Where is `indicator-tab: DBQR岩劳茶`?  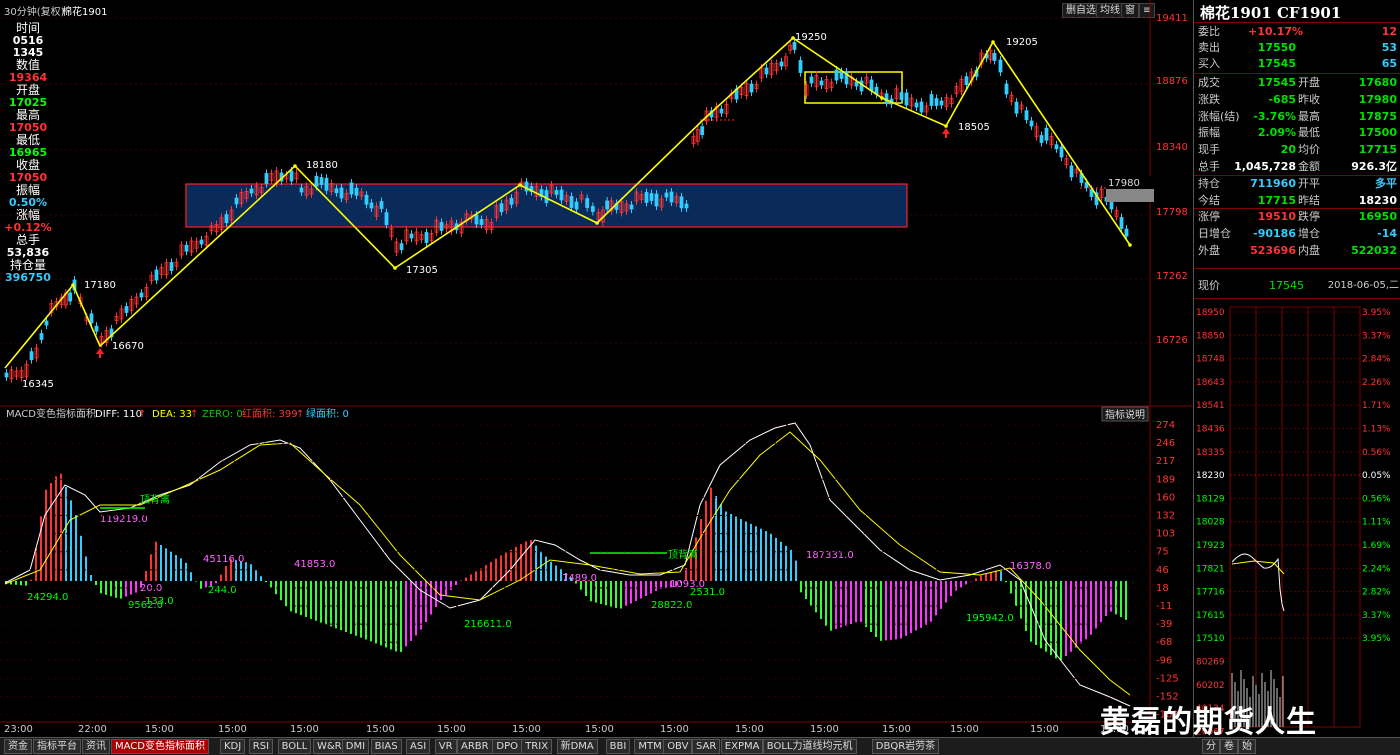
indicator-tab: DBQR岩劳茶 is located at coordinates (905, 746).